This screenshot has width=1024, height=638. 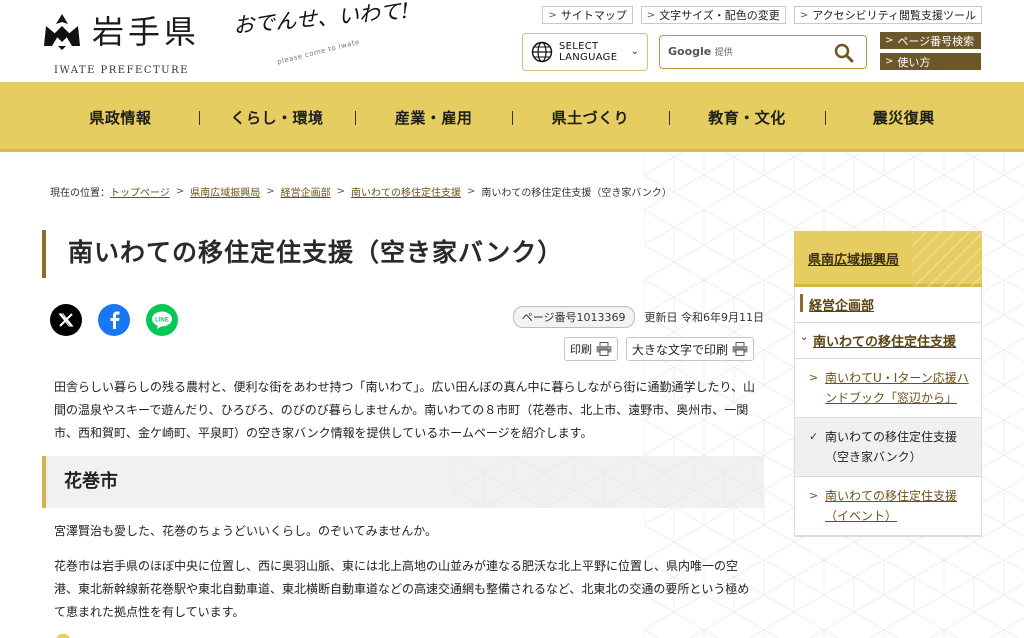 What do you see at coordinates (689, 349) in the screenshot?
I see `print-large-text-button: 大きな文字で印刷` at bounding box center [689, 349].